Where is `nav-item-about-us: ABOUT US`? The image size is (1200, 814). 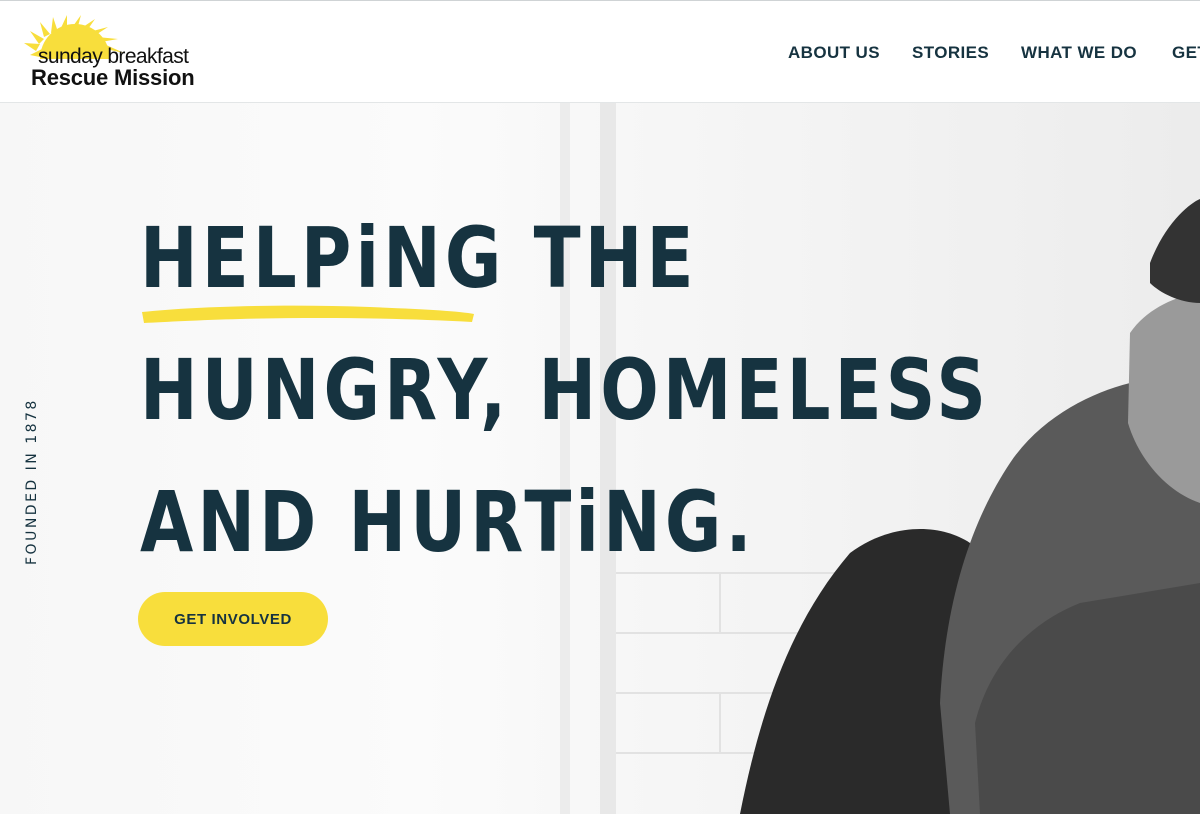
nav-item-about-us: ABOUT US is located at coordinates (834, 53).